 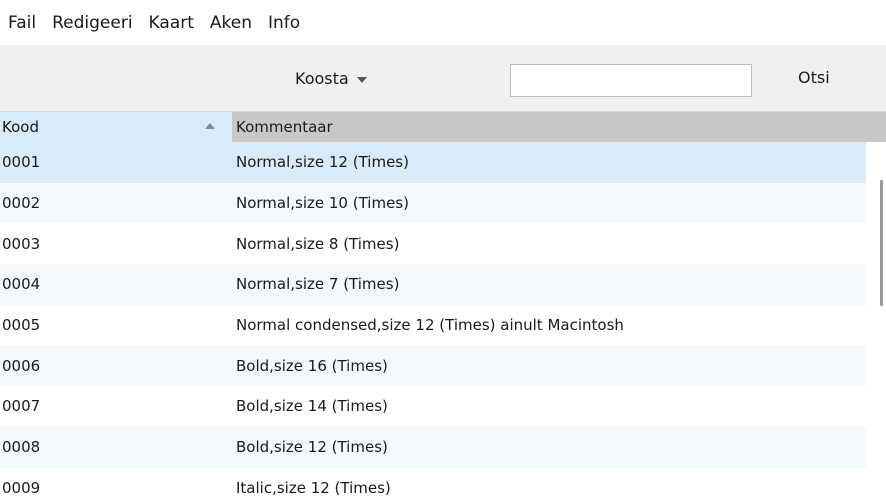 What do you see at coordinates (433, 162) in the screenshot?
I see `table-row: 0001 Normal,size 12 (Times)` at bounding box center [433, 162].